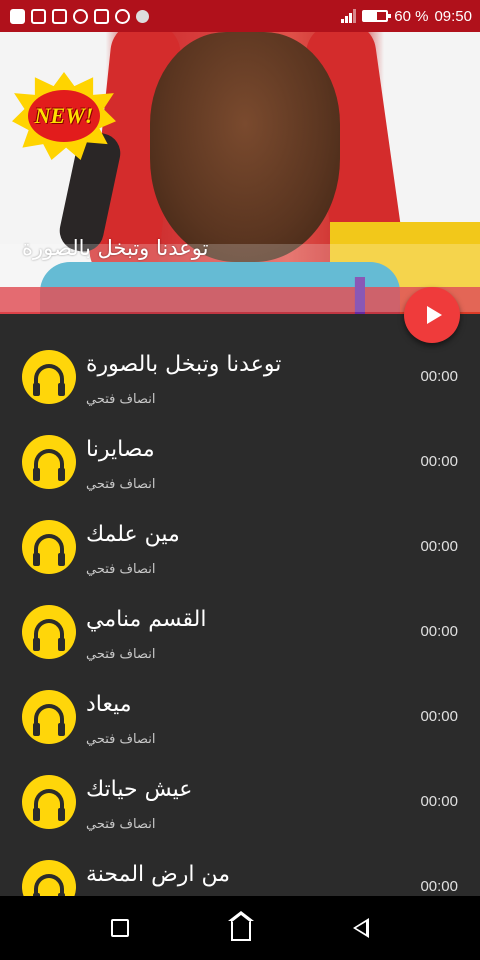  What do you see at coordinates (59, 16) in the screenshot?
I see `gift-icon` at bounding box center [59, 16].